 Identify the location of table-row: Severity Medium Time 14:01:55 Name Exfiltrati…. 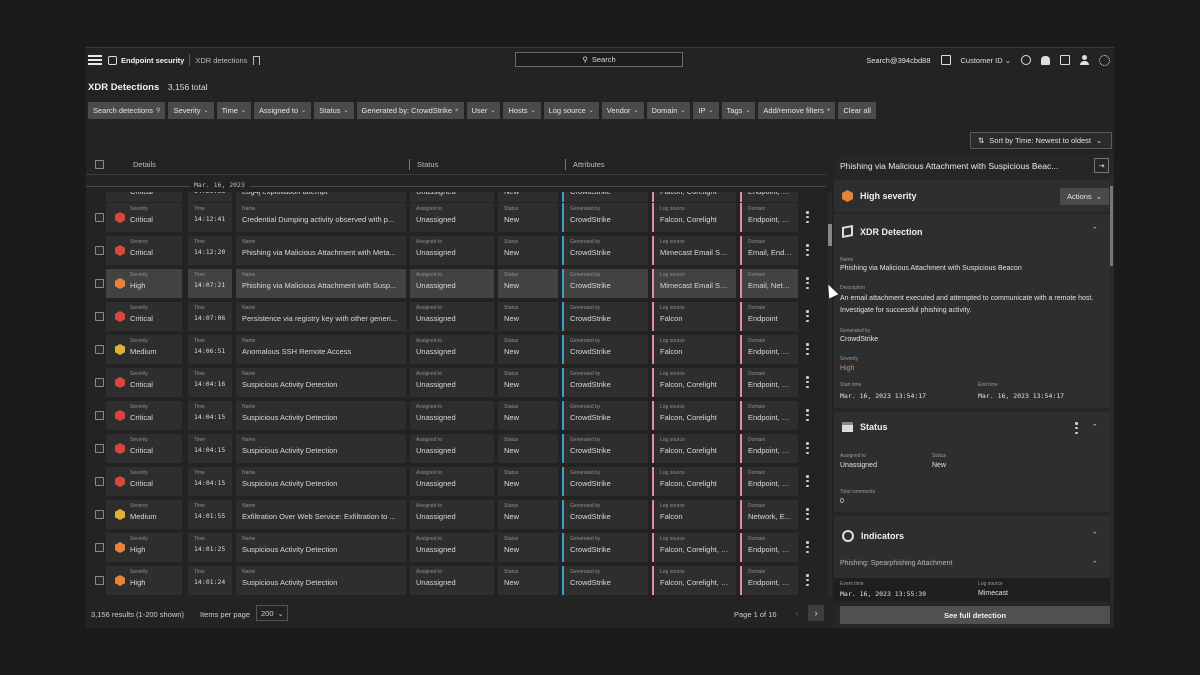
(457, 514).